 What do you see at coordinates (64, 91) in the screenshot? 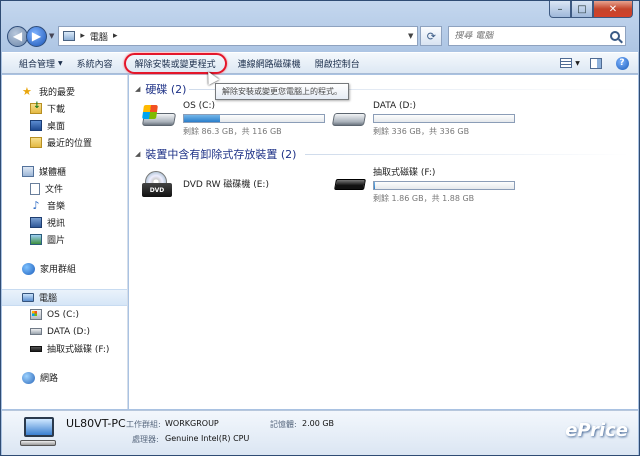
I see `sidebar-item-favorites: ★ 我的最愛` at bounding box center [64, 91].